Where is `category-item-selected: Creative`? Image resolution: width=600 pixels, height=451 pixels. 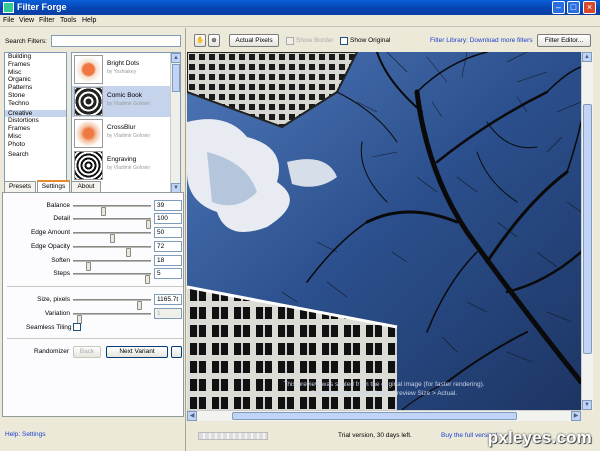 category-item-selected: Creative is located at coordinates (35, 113).